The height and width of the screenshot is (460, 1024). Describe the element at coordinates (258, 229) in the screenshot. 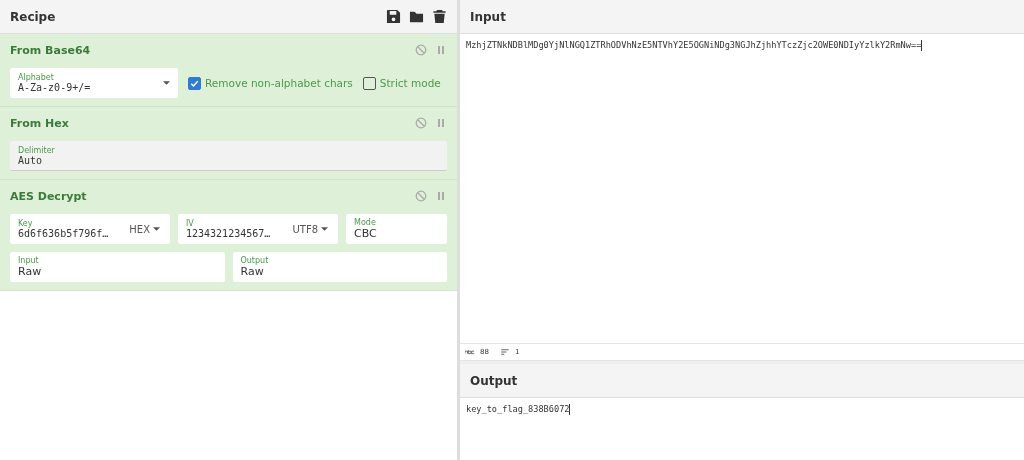

I see `input-field: IV 1234321234567… UTF8` at that location.